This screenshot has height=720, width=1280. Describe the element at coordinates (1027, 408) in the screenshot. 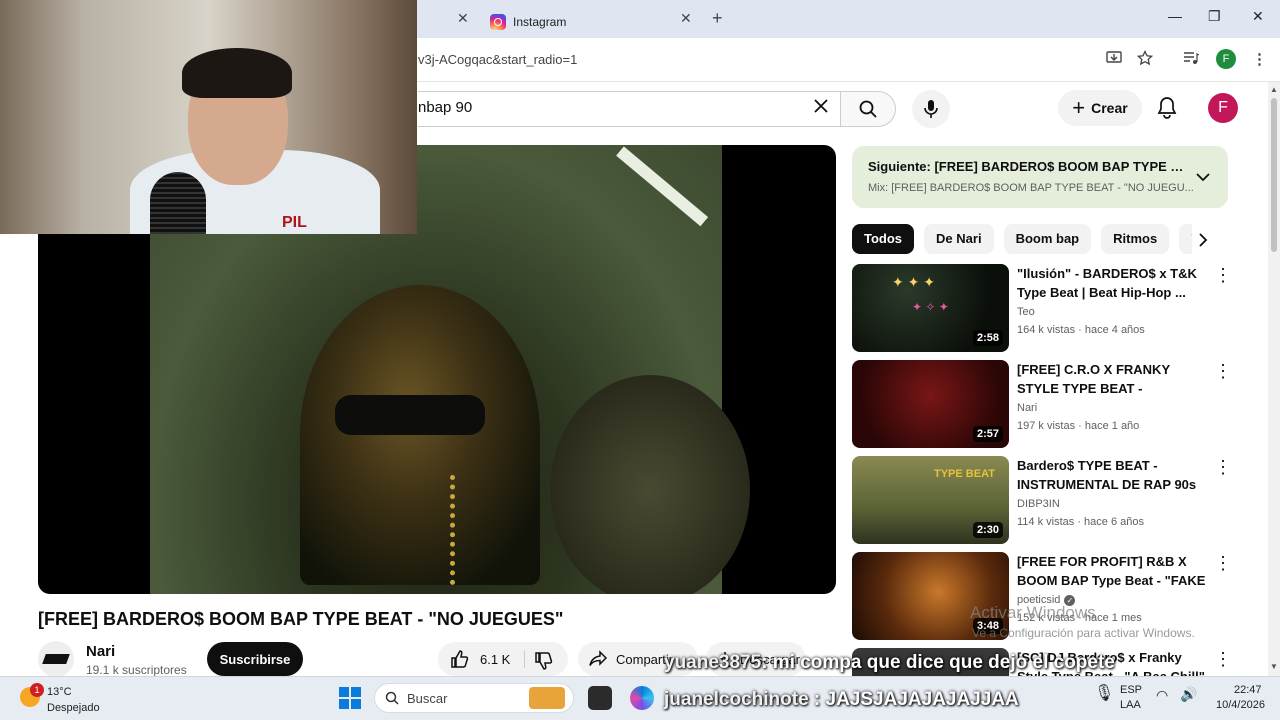

I see `related-channel: Nari` at that location.